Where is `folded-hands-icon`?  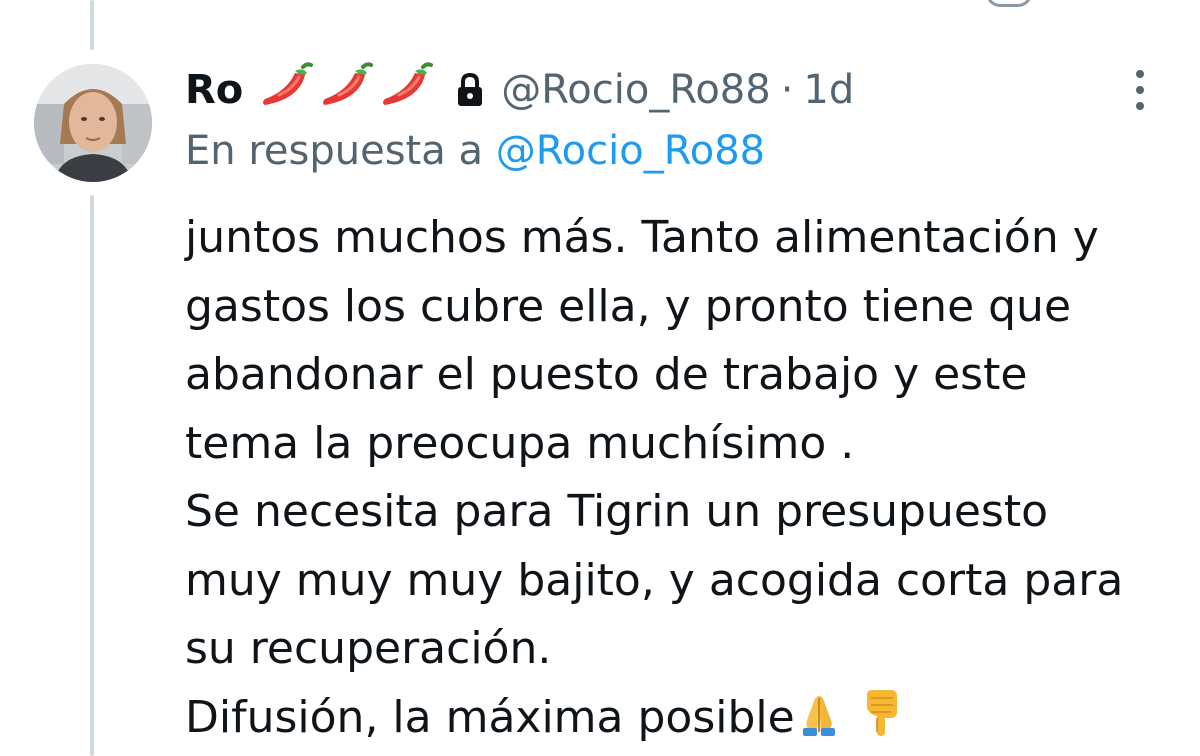
folded-hands-icon is located at coordinates (819, 723).